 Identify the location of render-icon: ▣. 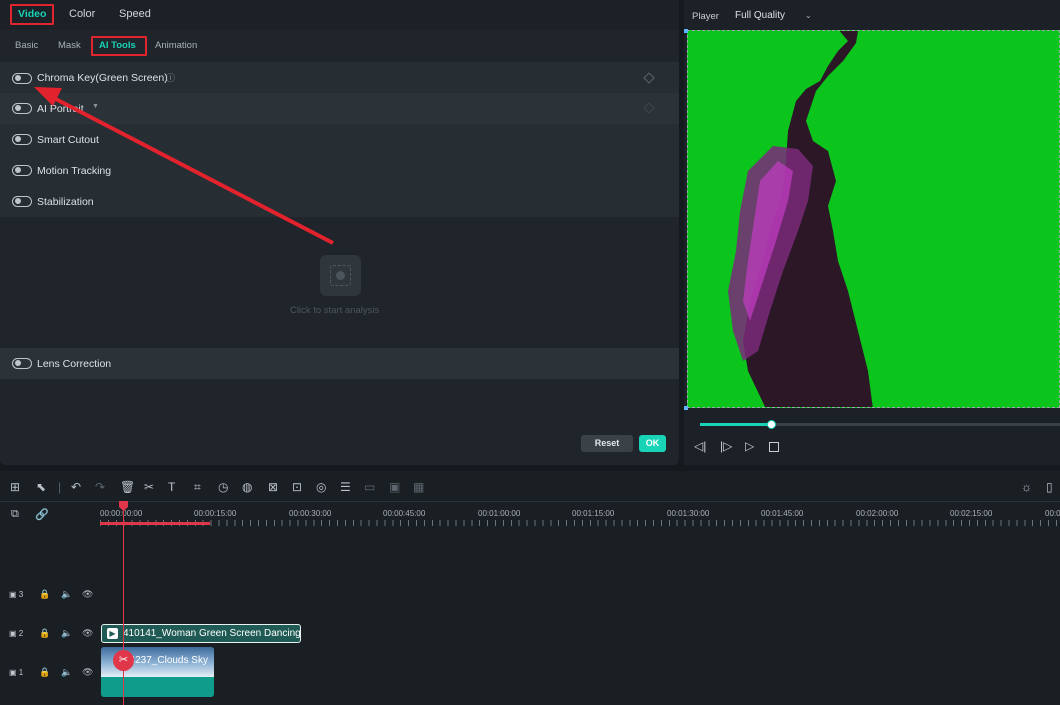
(394, 487).